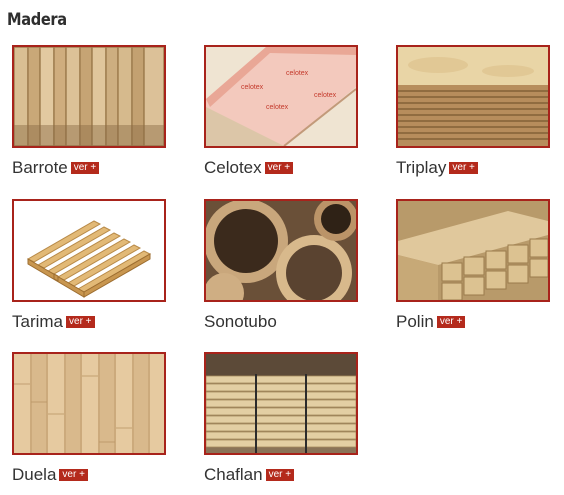 Image resolution: width=564 pixels, height=495 pixels. I want to click on product-barrote: Barrote ver +, so click(90, 111).